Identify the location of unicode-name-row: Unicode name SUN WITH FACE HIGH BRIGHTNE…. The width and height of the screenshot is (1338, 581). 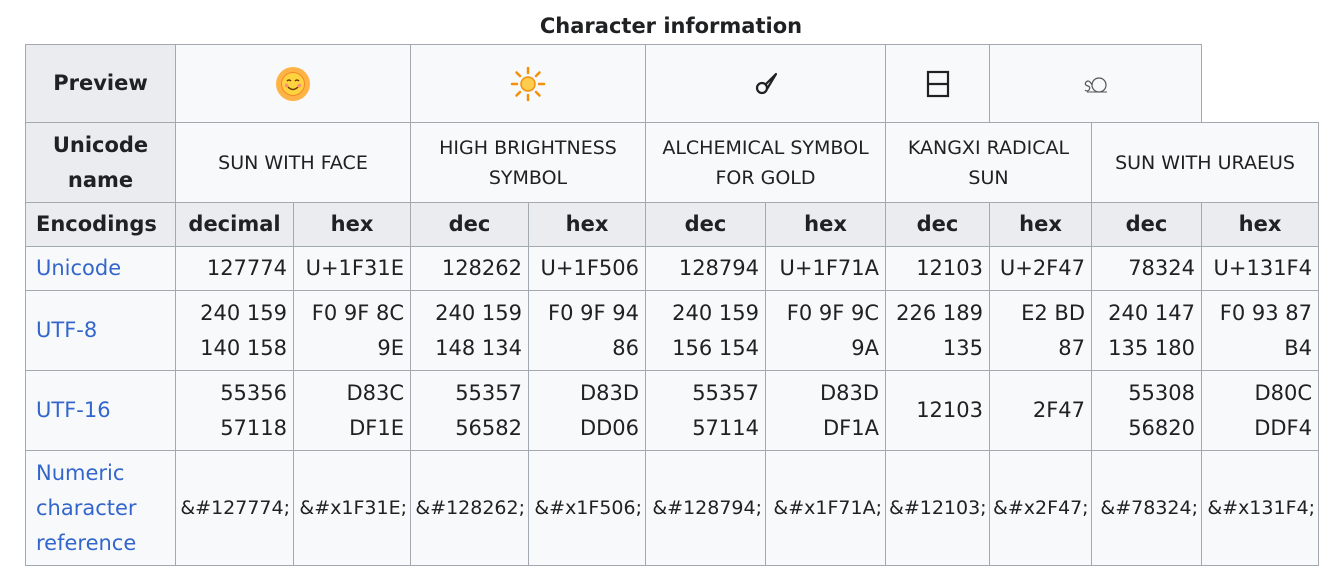
(672, 162).